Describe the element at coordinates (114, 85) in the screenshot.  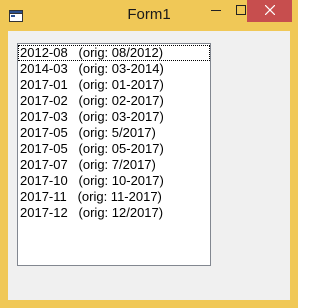
I see `list-item: 2017-01 (orig: 01-2017)` at that location.